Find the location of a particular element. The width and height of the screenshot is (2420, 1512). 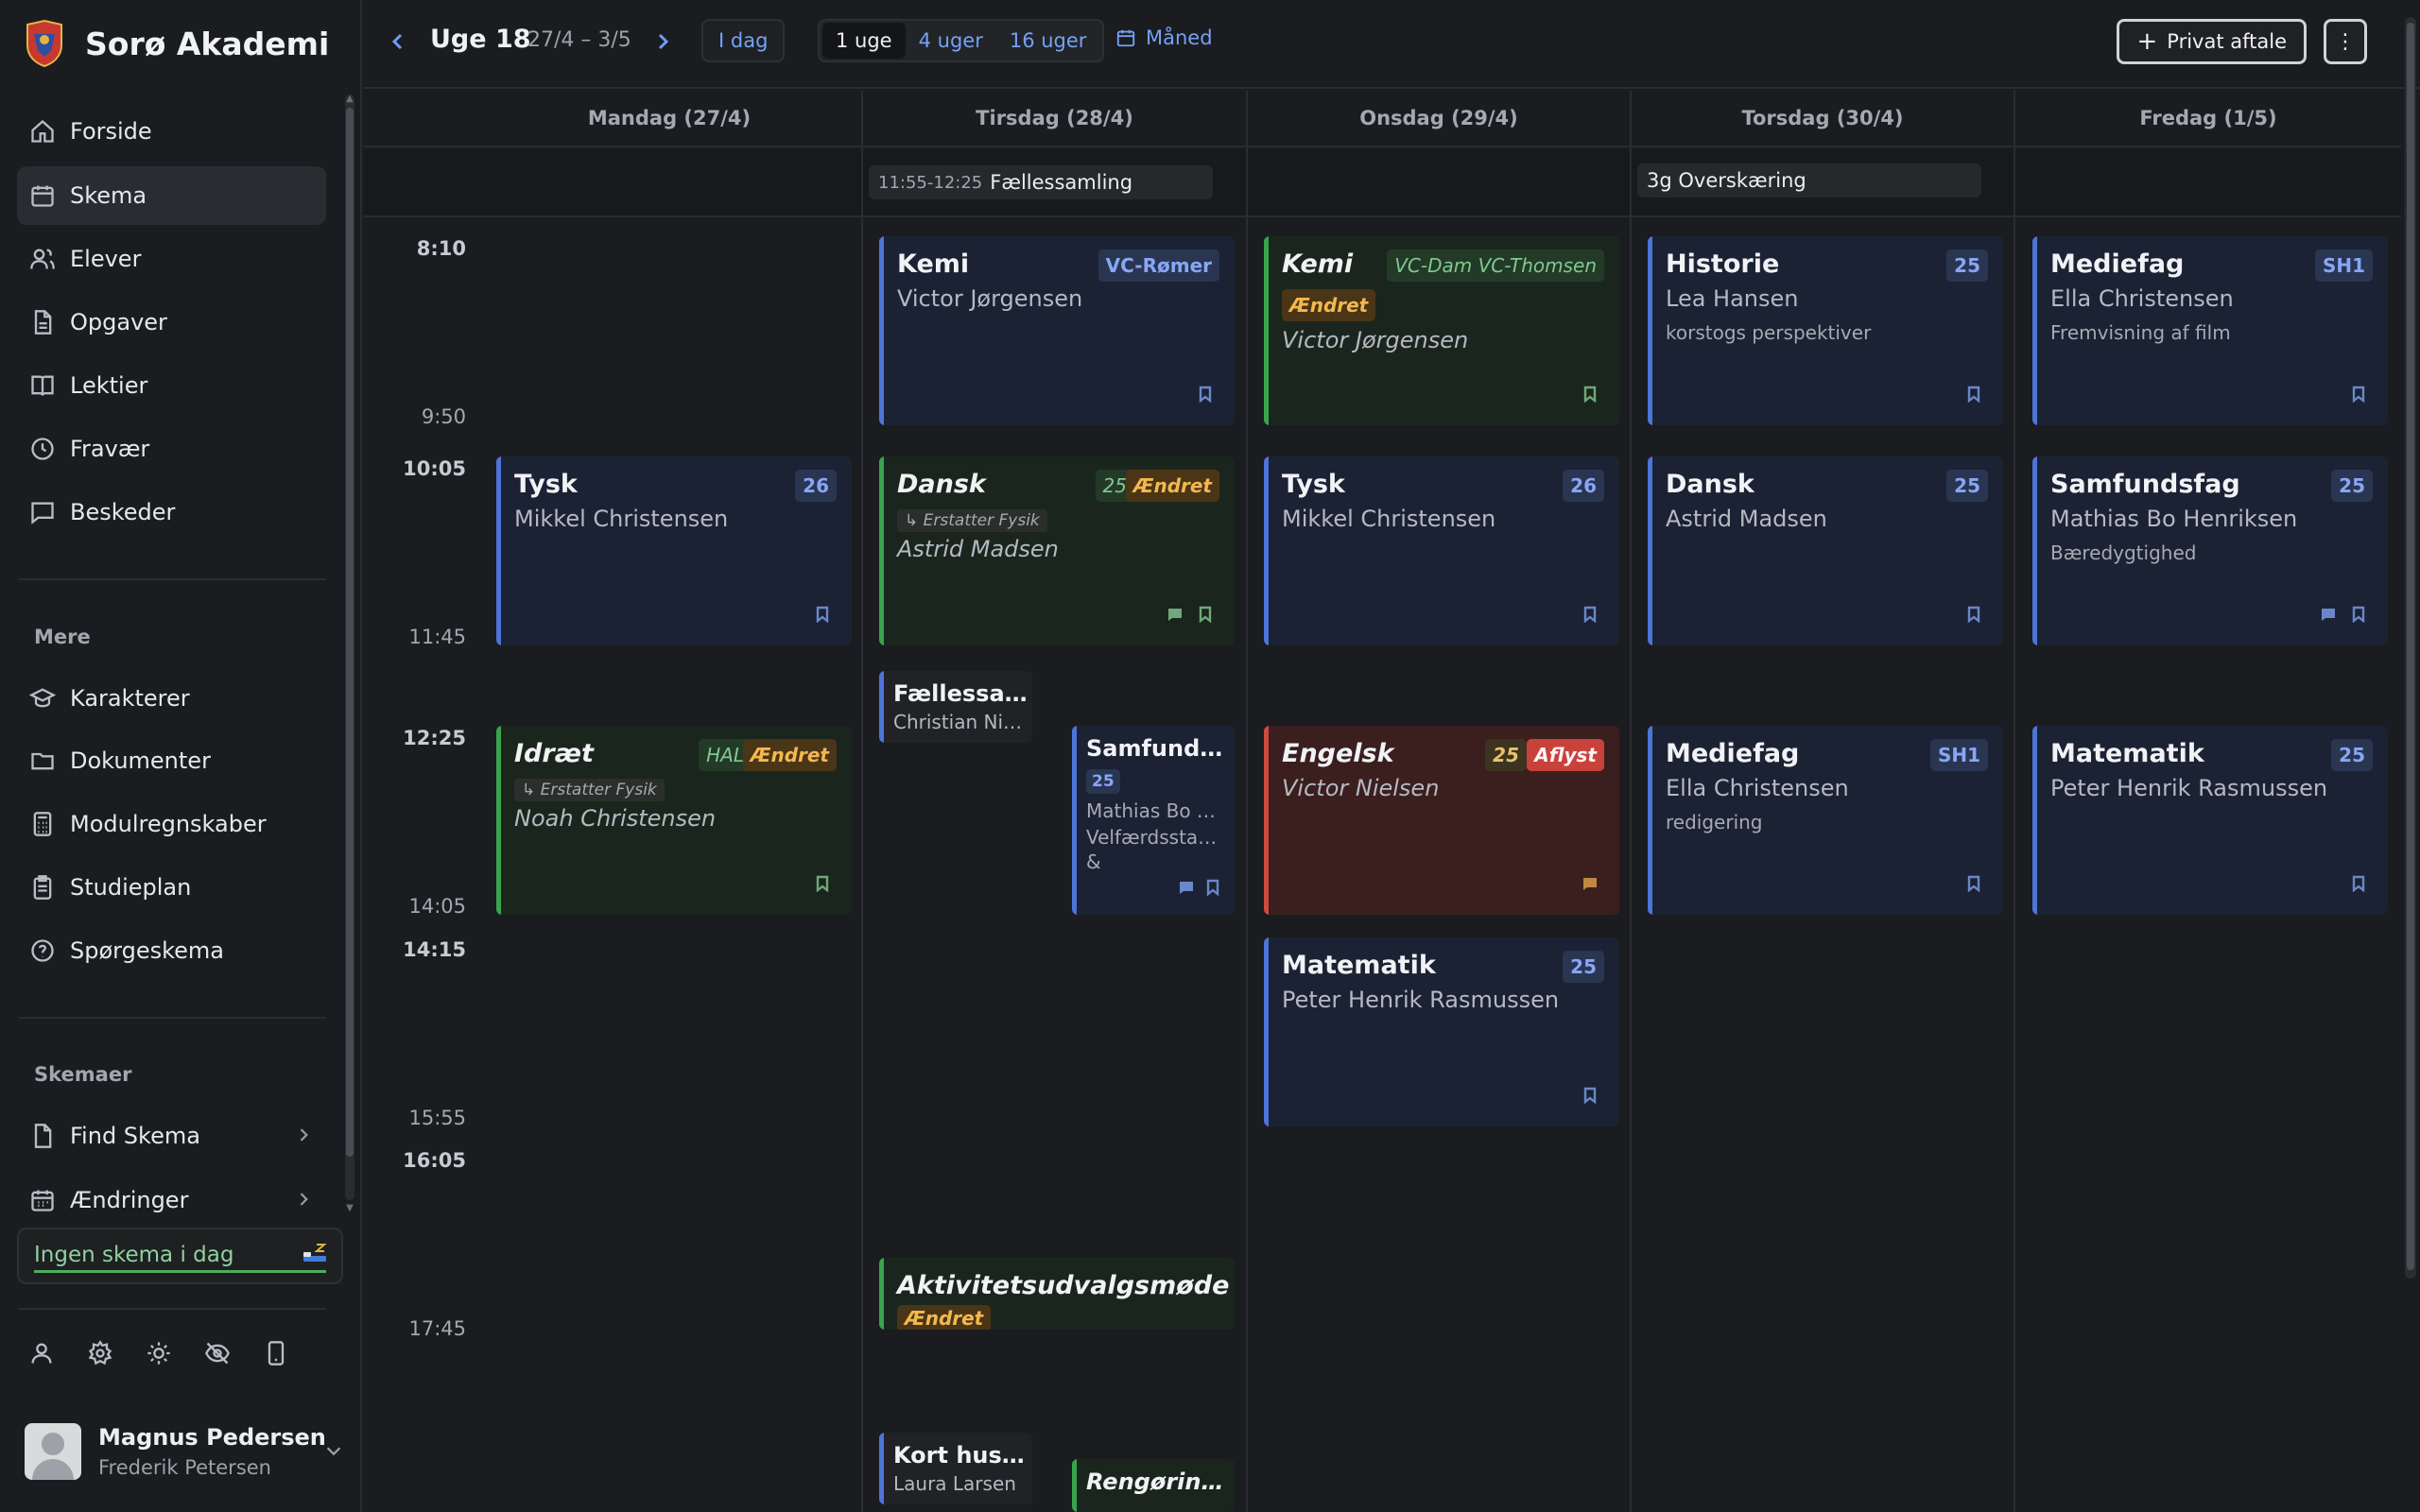

user-menu: Magnus Pedersen Frederik Petersen is located at coordinates (185, 1451).